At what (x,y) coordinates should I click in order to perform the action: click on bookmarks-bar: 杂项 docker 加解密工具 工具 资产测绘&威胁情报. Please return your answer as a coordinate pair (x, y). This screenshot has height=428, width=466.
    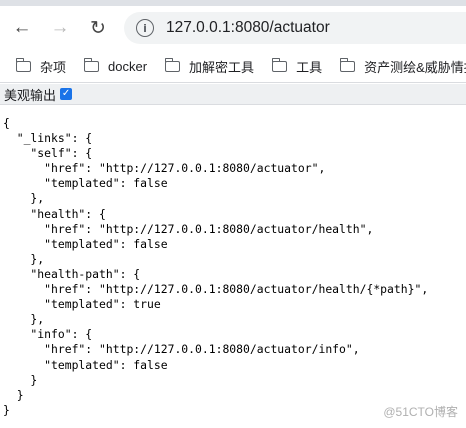
    Looking at the image, I should click on (233, 66).